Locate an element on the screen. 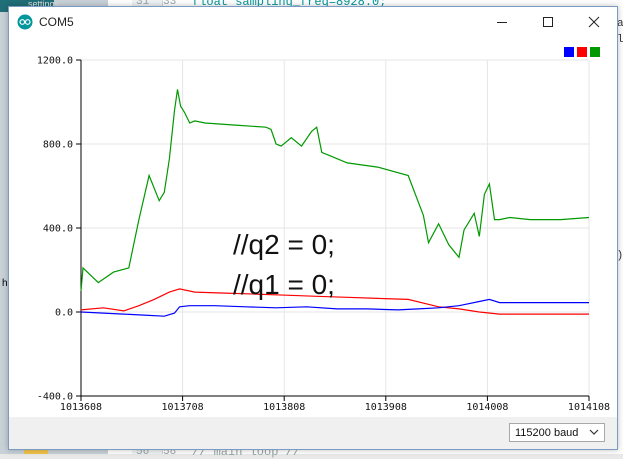  baud-rate-value: 115200 baud is located at coordinates (547, 433).